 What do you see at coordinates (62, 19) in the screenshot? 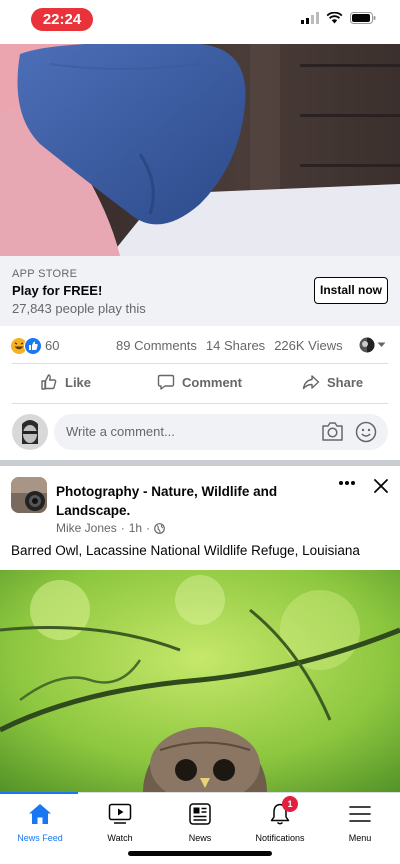
I see `status-time: 22:24` at bounding box center [62, 19].